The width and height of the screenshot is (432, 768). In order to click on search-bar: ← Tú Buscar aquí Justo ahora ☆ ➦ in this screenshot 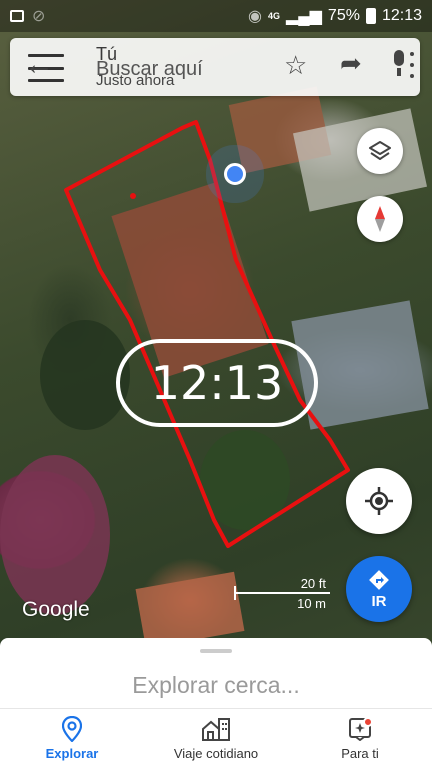, I will do `click(215, 67)`.